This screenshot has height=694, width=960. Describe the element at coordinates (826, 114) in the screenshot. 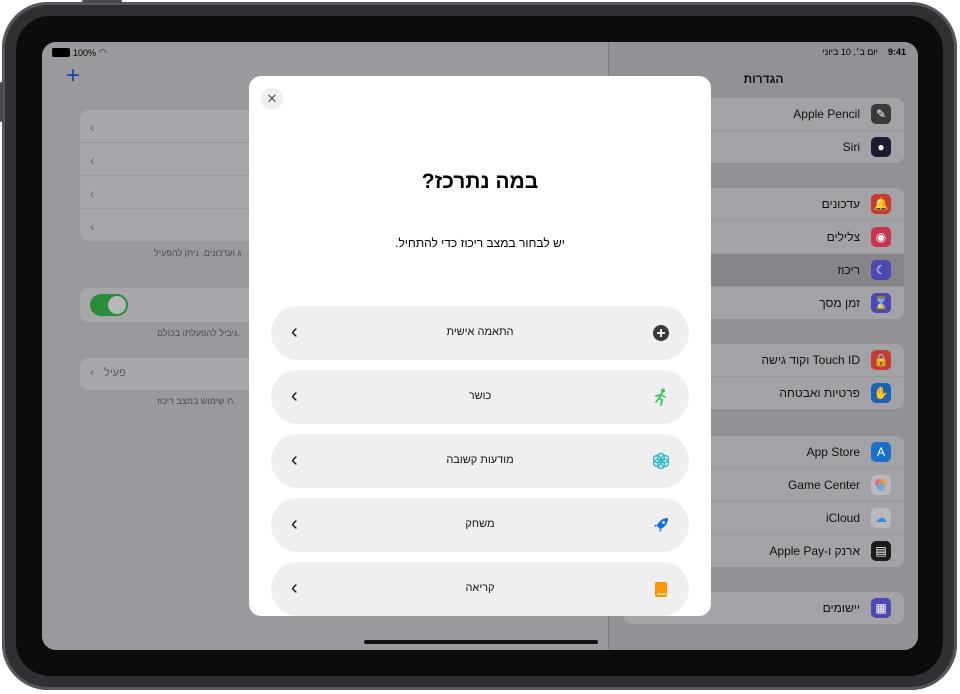

I see `sidebar-item-label: Apple Pencil` at that location.